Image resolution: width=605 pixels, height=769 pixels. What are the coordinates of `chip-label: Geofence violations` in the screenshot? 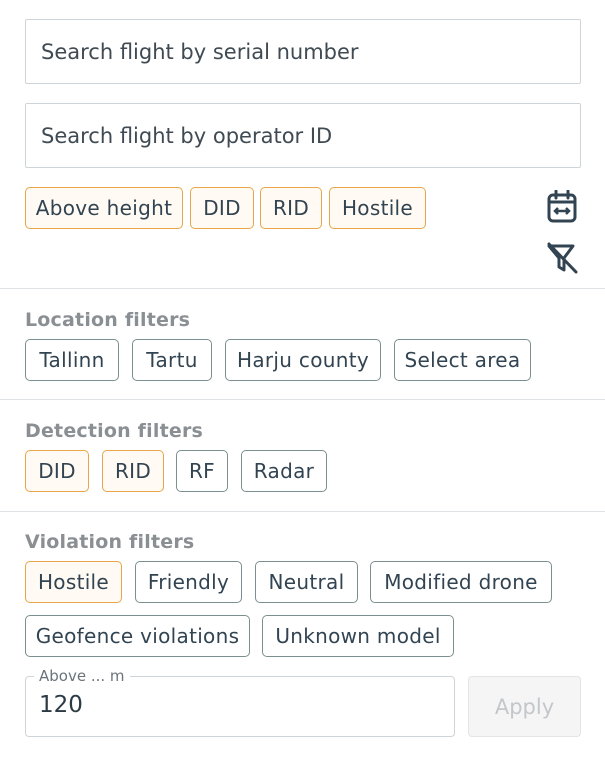 It's located at (137, 636).